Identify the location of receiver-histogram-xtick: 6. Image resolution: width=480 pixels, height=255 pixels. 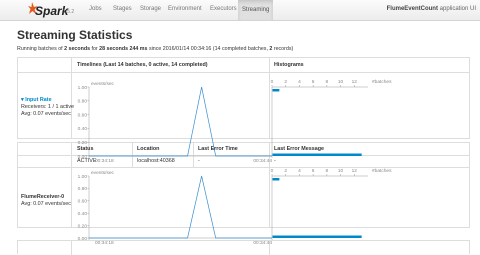
(313, 171).